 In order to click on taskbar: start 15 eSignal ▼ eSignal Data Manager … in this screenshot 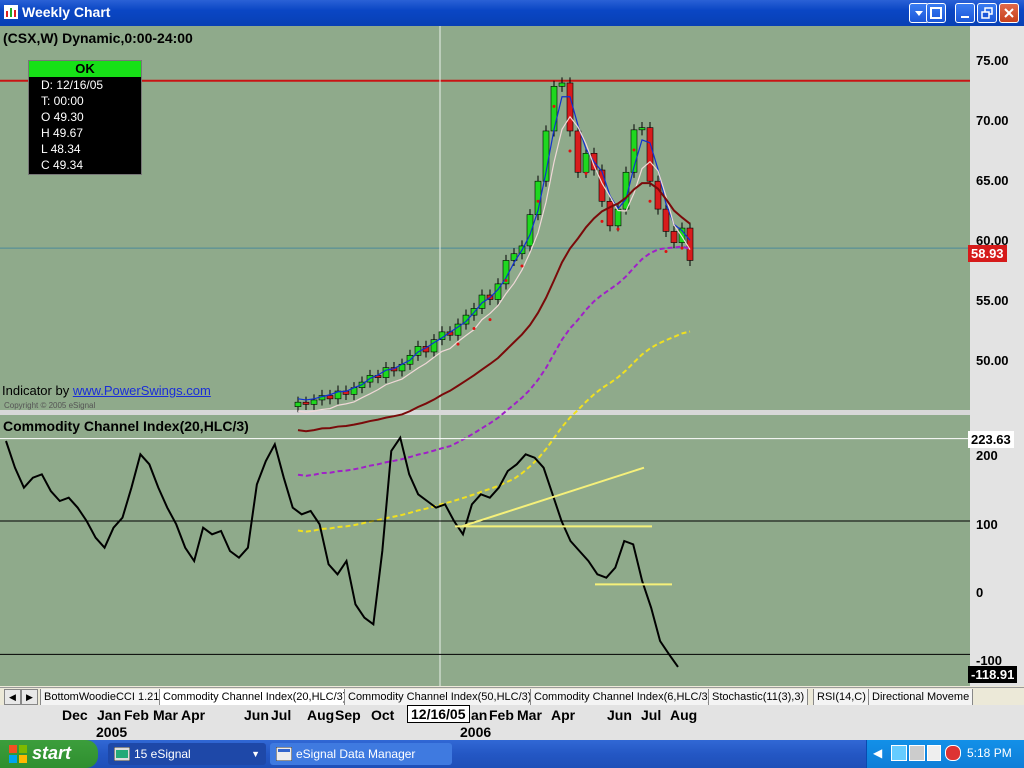, I will do `click(512, 754)`.